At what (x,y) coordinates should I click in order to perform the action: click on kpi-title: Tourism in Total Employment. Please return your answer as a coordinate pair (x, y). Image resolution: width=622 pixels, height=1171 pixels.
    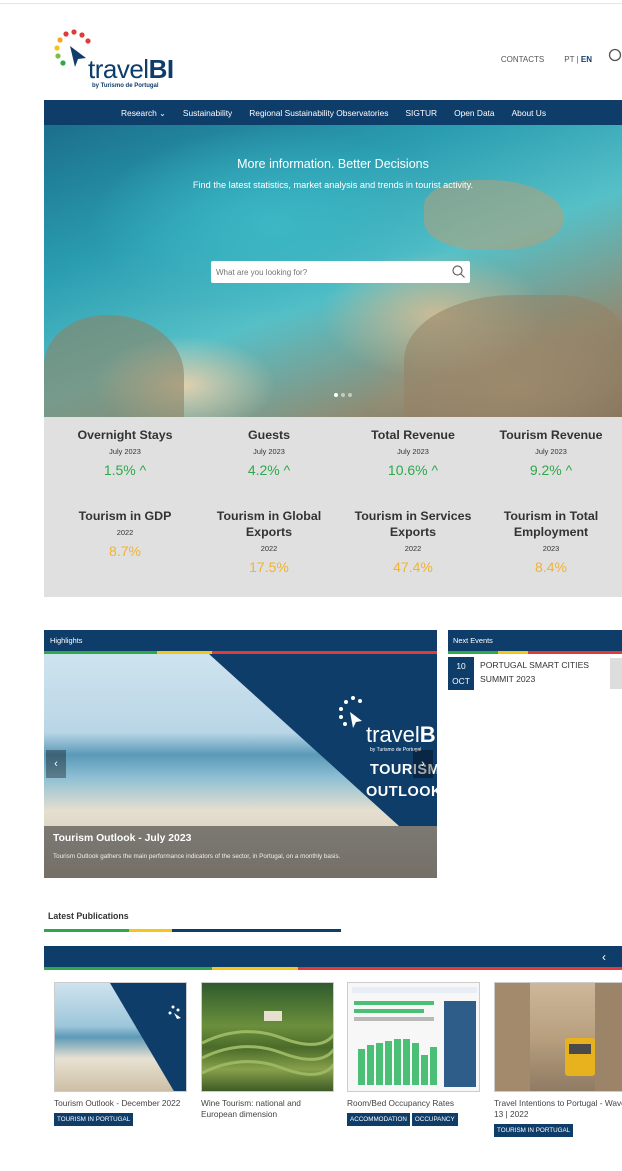
    Looking at the image, I should click on (551, 524).